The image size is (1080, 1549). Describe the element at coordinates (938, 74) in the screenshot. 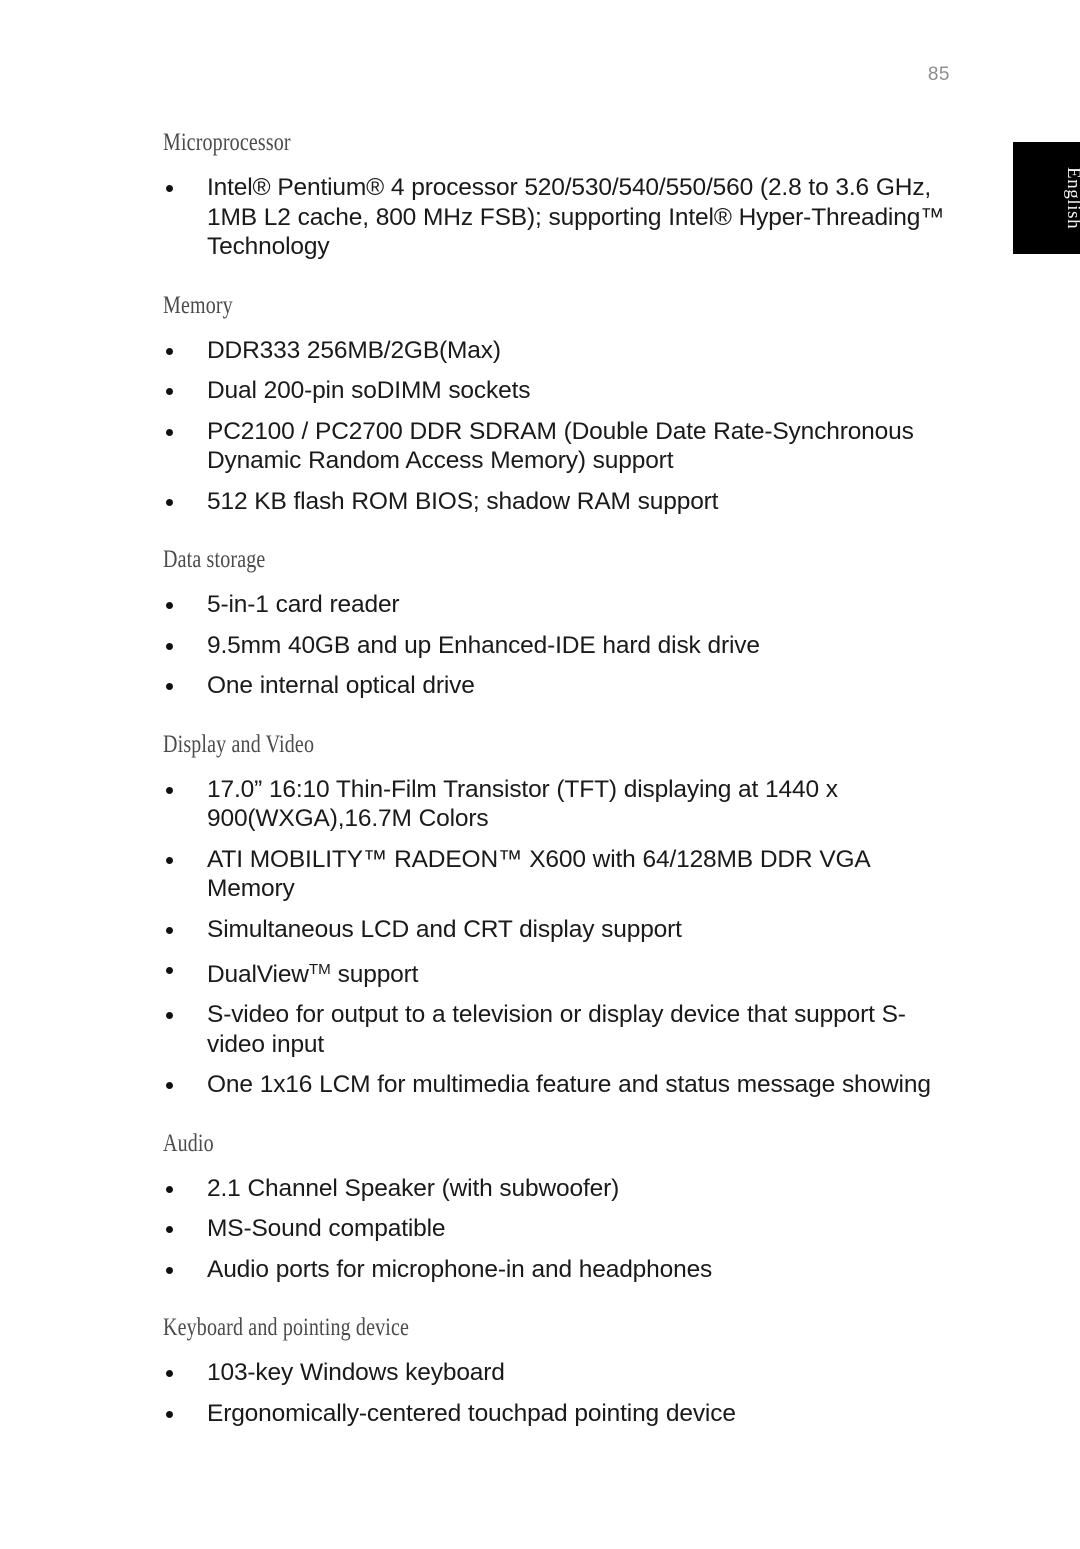

I see `page-number: 85` at that location.